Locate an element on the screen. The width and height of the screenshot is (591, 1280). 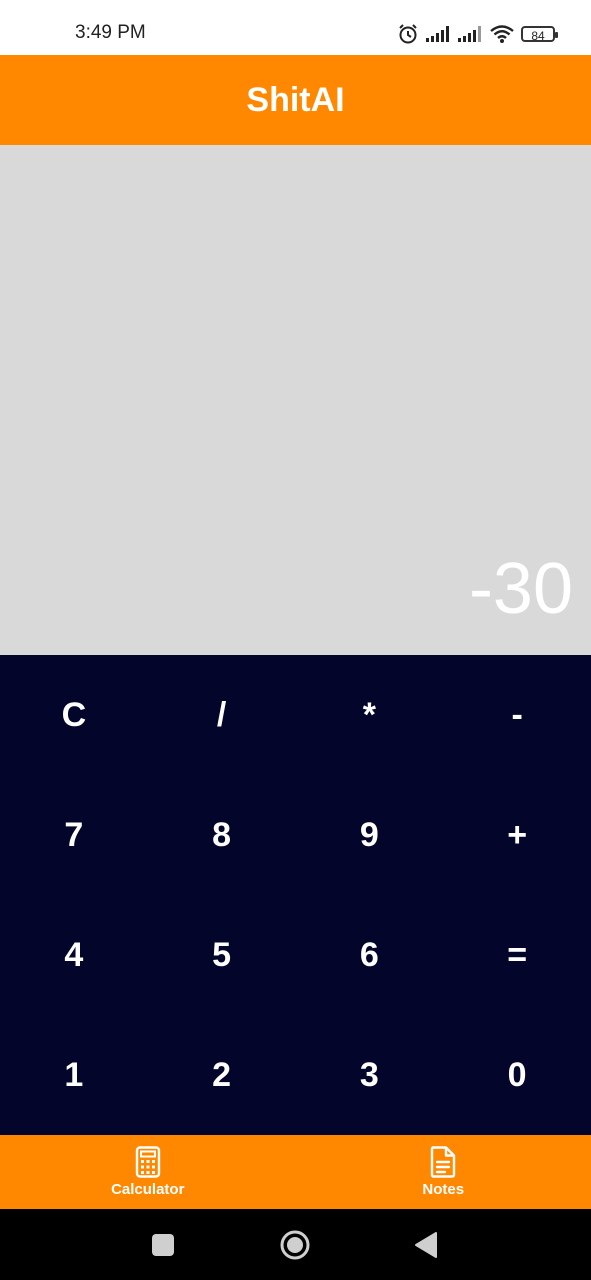
bottom-nav: Calculator Notes is located at coordinates (295, 1172).